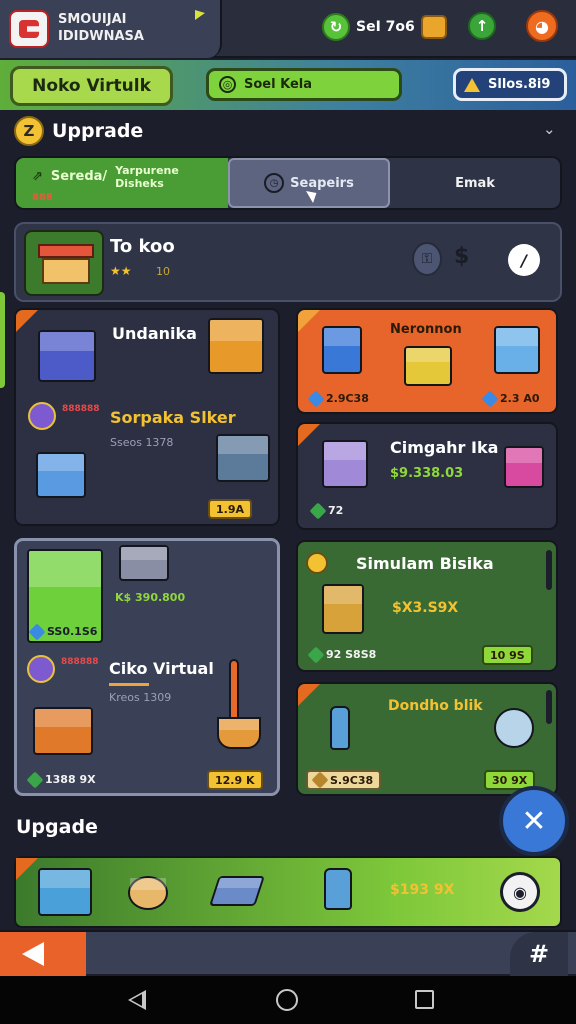  I want to click on tomato-icon: ◕, so click(542, 26).